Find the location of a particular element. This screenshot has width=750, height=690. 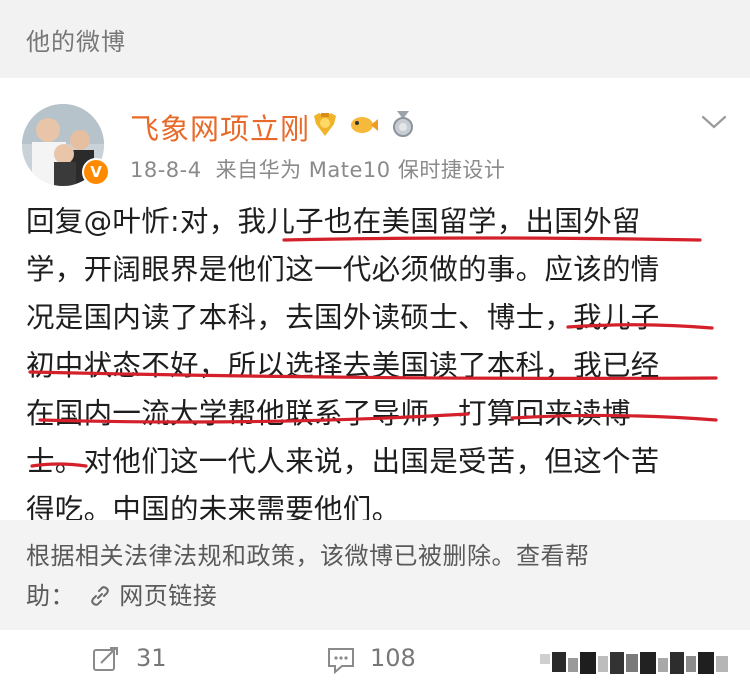

medal-badge-icon is located at coordinates (403, 124).